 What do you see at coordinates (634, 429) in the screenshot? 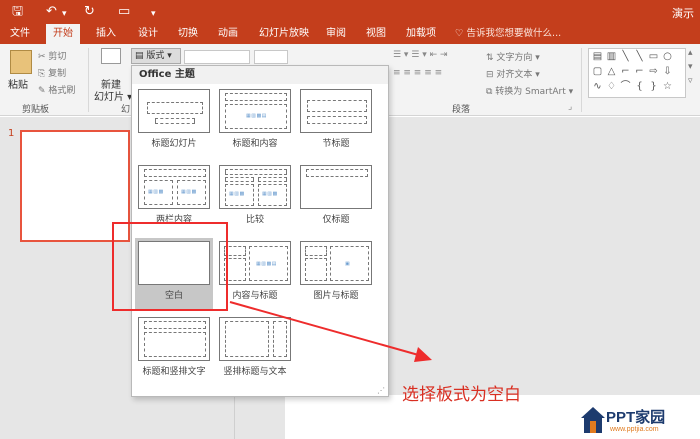
I see `watermark-url: www.pptjia.com` at bounding box center [634, 429].